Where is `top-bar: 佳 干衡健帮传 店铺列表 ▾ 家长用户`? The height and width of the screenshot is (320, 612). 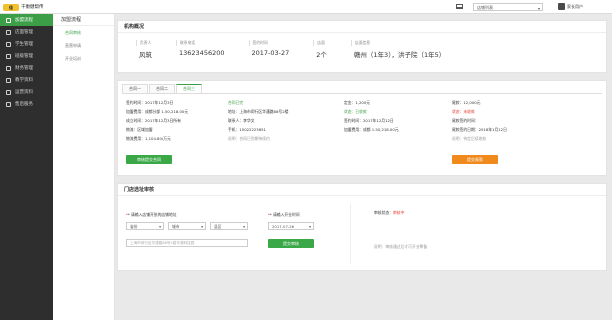 top-bar: 佳 干衡健帮传 店铺列表 ▾ 家长用户 is located at coordinates (306, 7).